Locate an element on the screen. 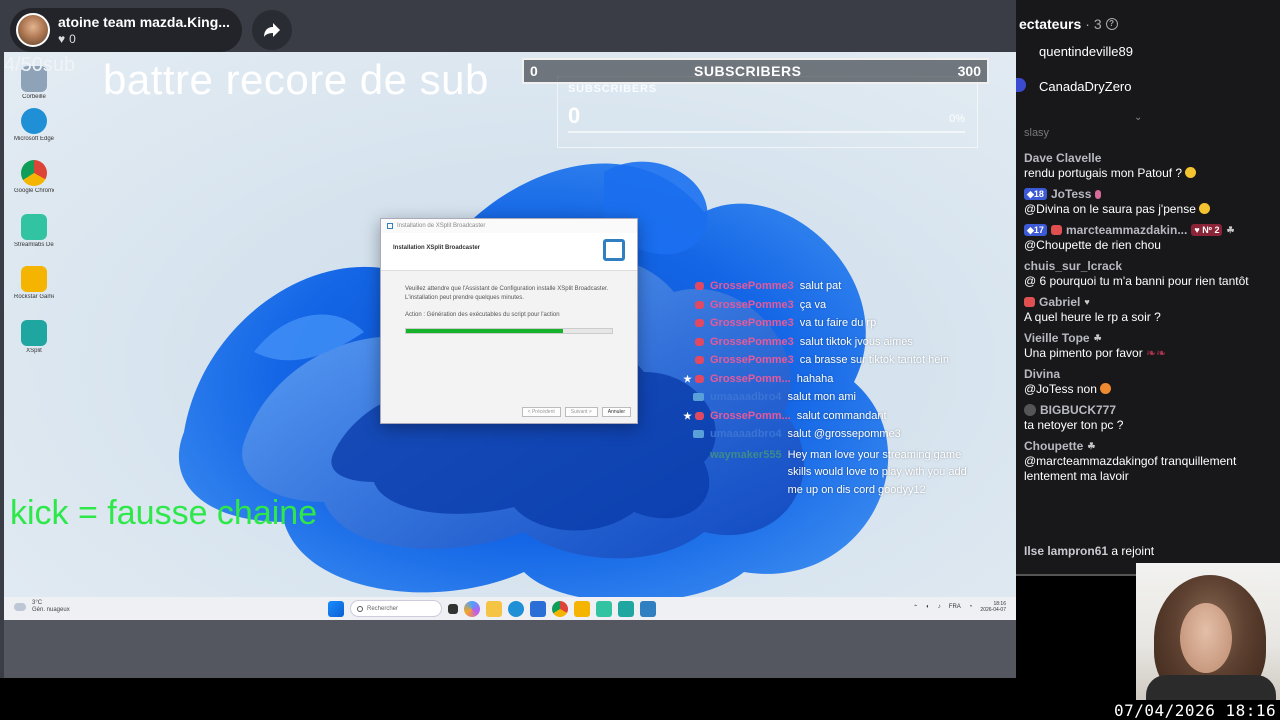 Image resolution: width=1280 pixels, height=720 pixels. store-icon is located at coordinates (538, 608).